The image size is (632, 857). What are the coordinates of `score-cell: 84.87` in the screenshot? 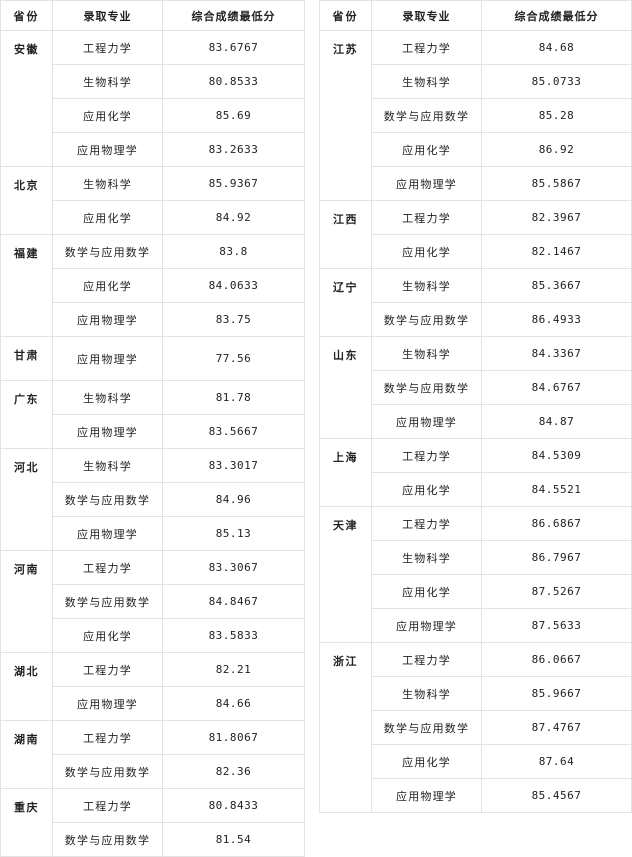 It's located at (556, 421).